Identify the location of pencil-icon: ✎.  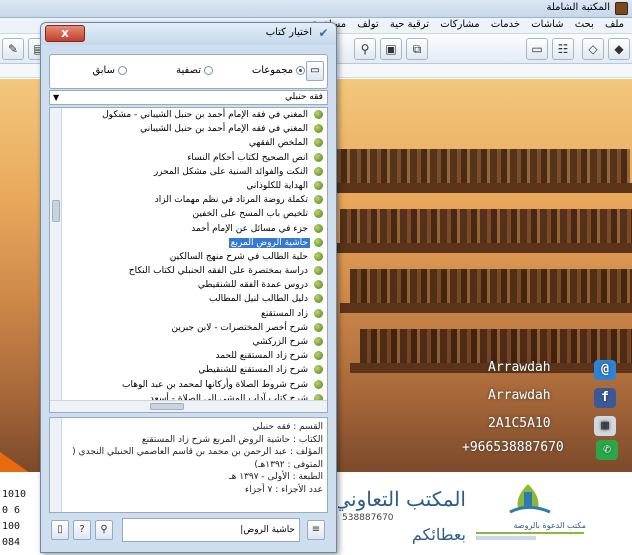
(13, 49).